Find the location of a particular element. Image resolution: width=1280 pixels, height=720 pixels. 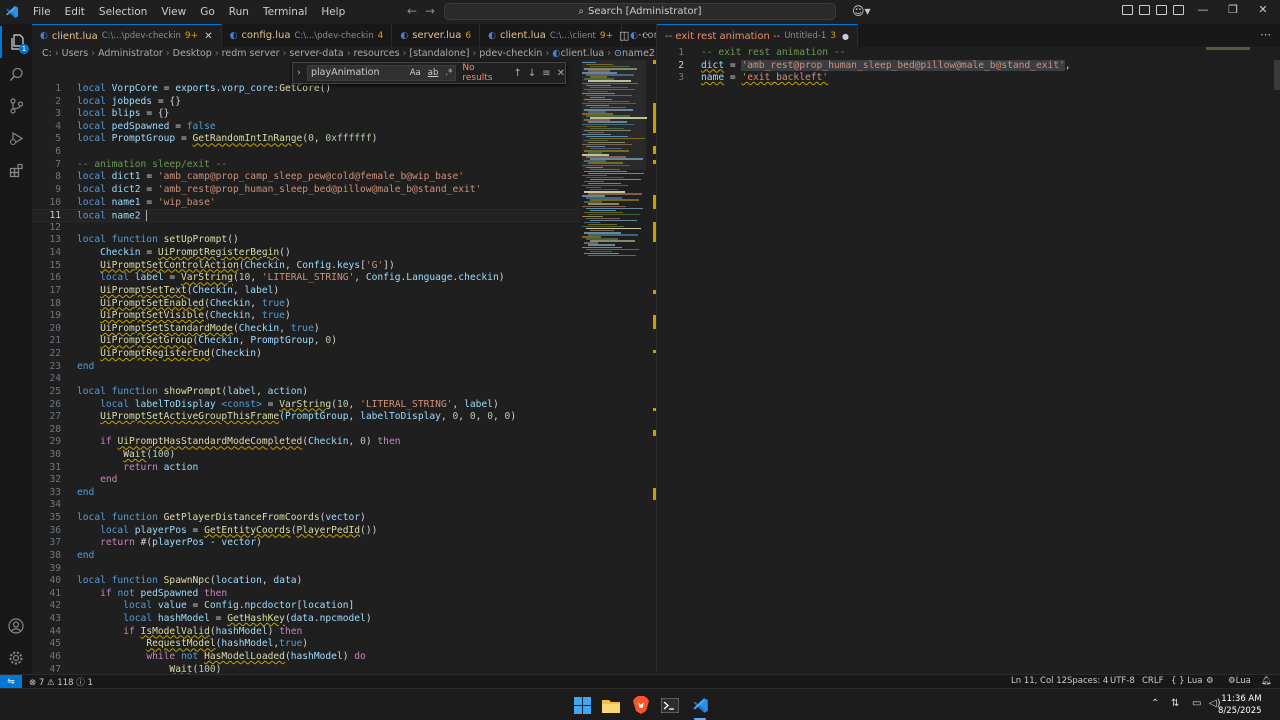

line-ending: CRLF is located at coordinates (1152, 681).